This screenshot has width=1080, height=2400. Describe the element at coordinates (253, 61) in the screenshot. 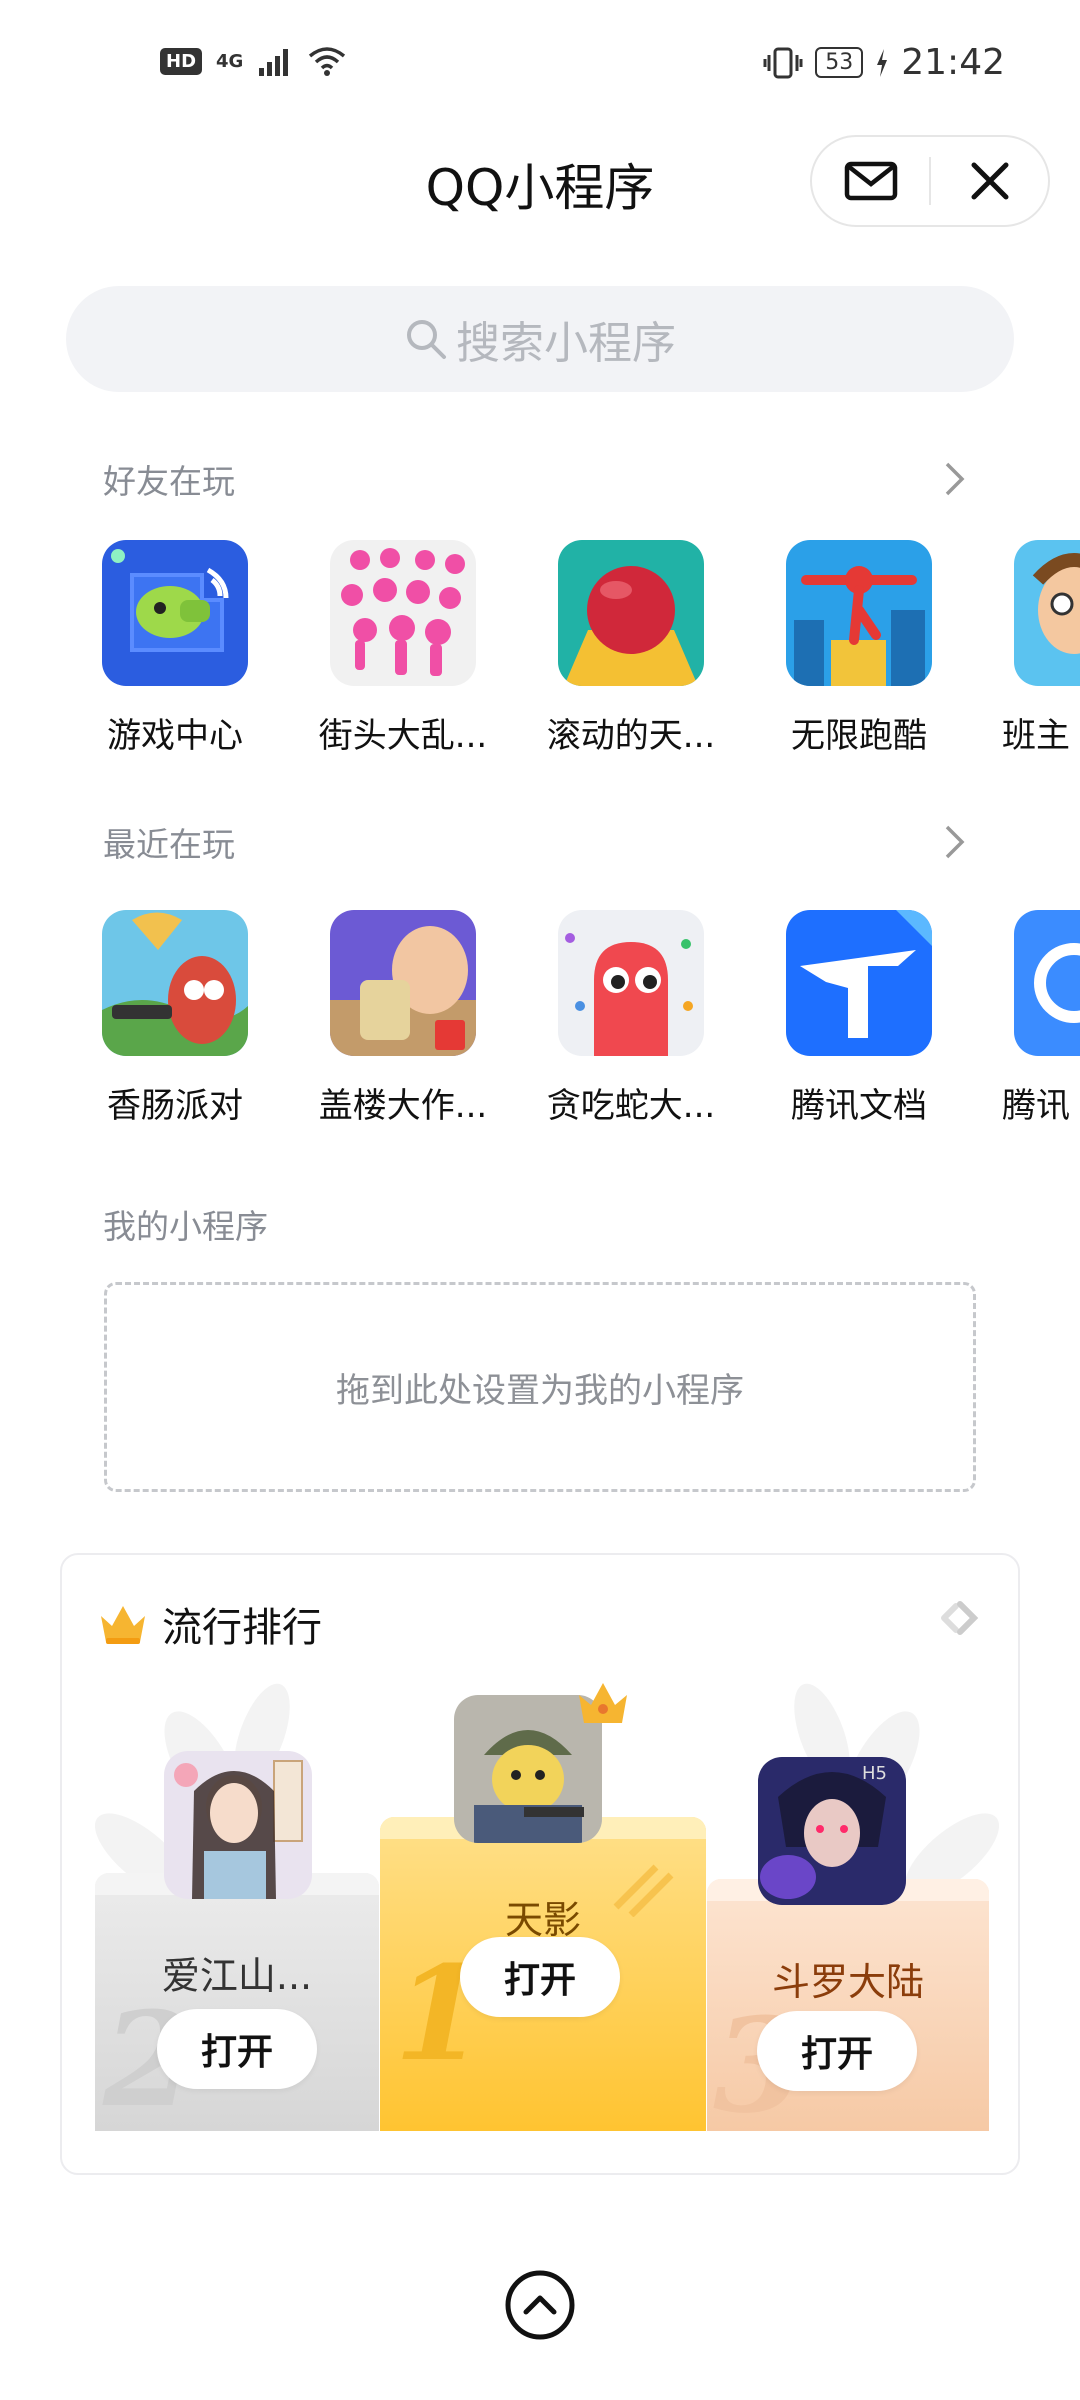

I see `status-left: HD 4G` at that location.